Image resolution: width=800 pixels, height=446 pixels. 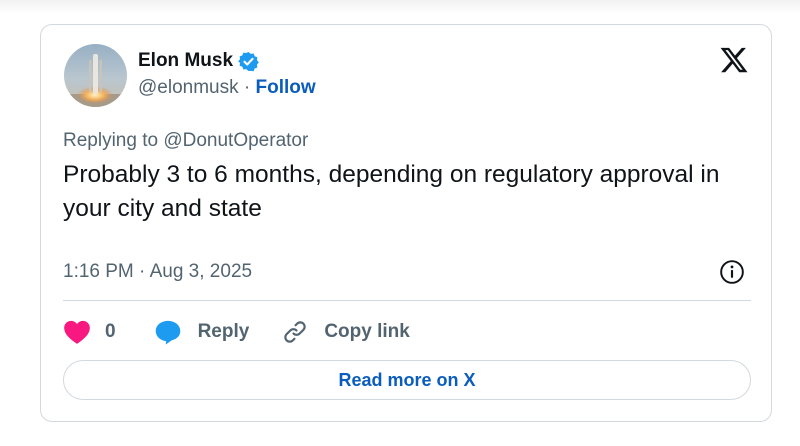 I want to click on read-more-button: Read more on X, so click(x=407, y=380).